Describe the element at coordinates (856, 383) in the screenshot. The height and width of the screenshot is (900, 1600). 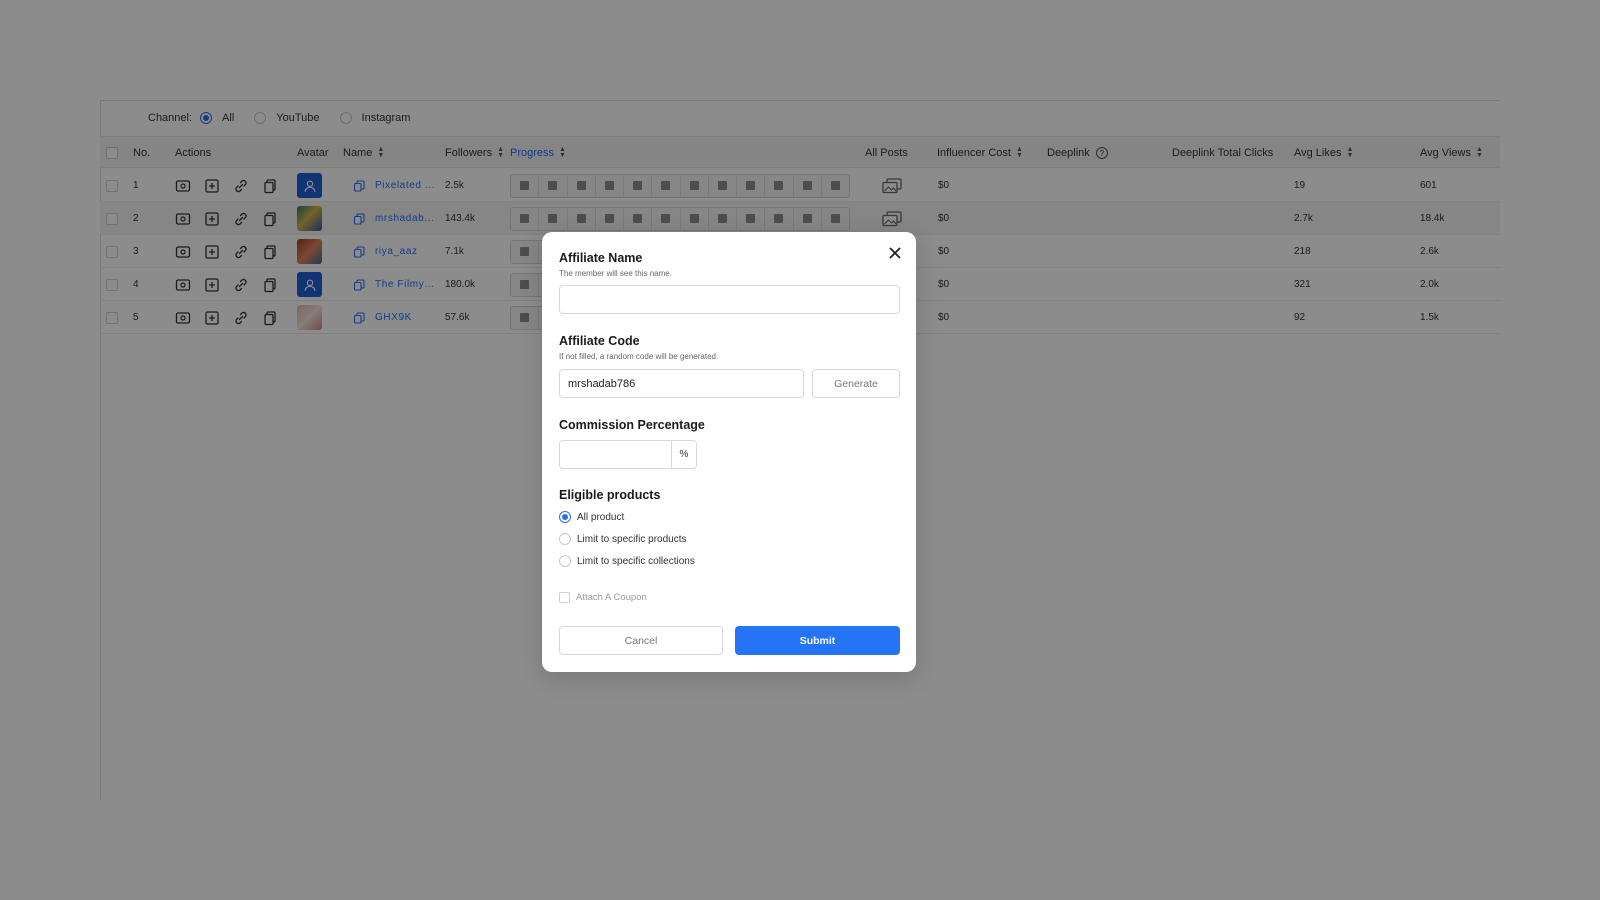
I see `generate-button: Generate` at that location.